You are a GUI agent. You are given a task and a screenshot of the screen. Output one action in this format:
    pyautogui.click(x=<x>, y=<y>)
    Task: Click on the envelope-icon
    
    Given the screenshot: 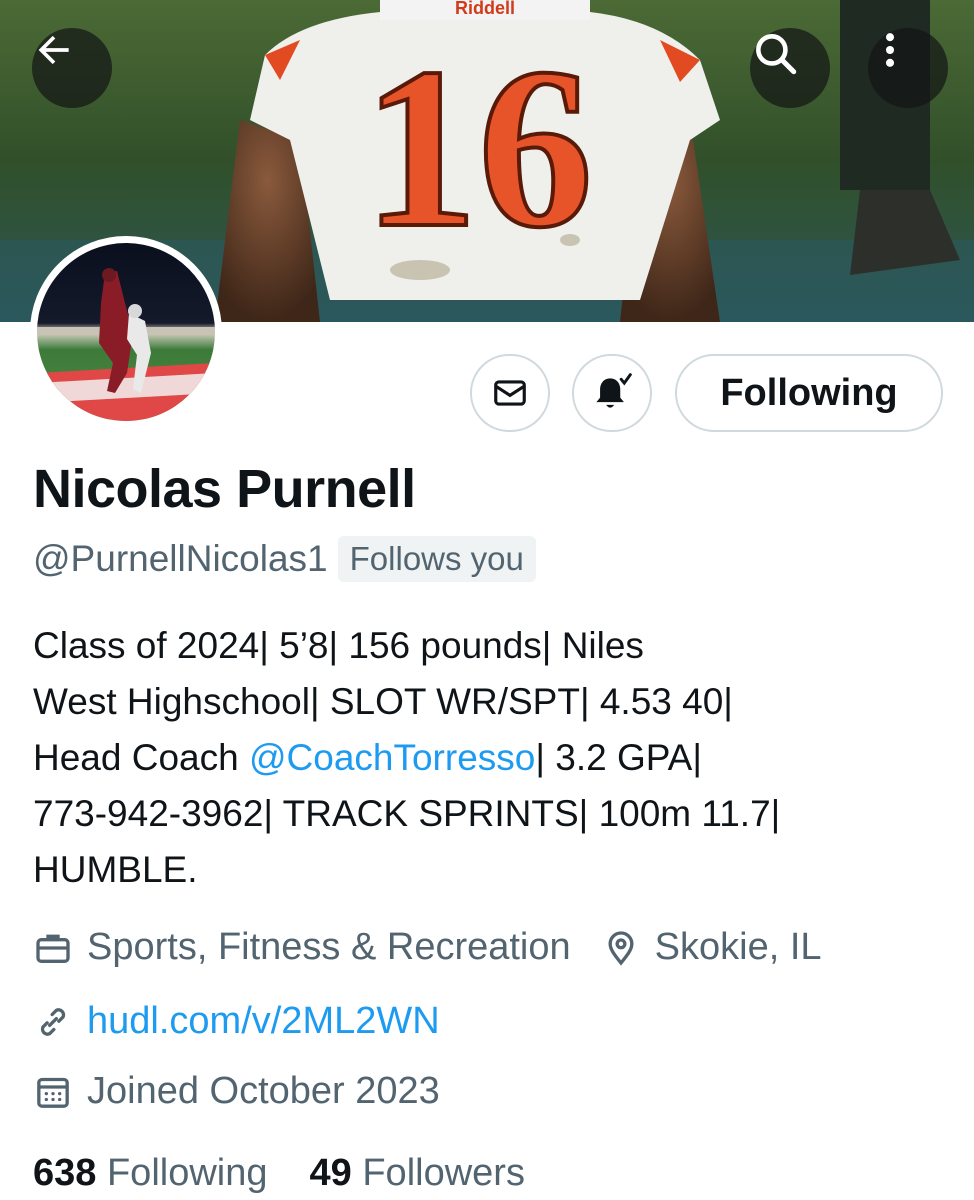 What is the action you would take?
    pyautogui.click(x=510, y=393)
    